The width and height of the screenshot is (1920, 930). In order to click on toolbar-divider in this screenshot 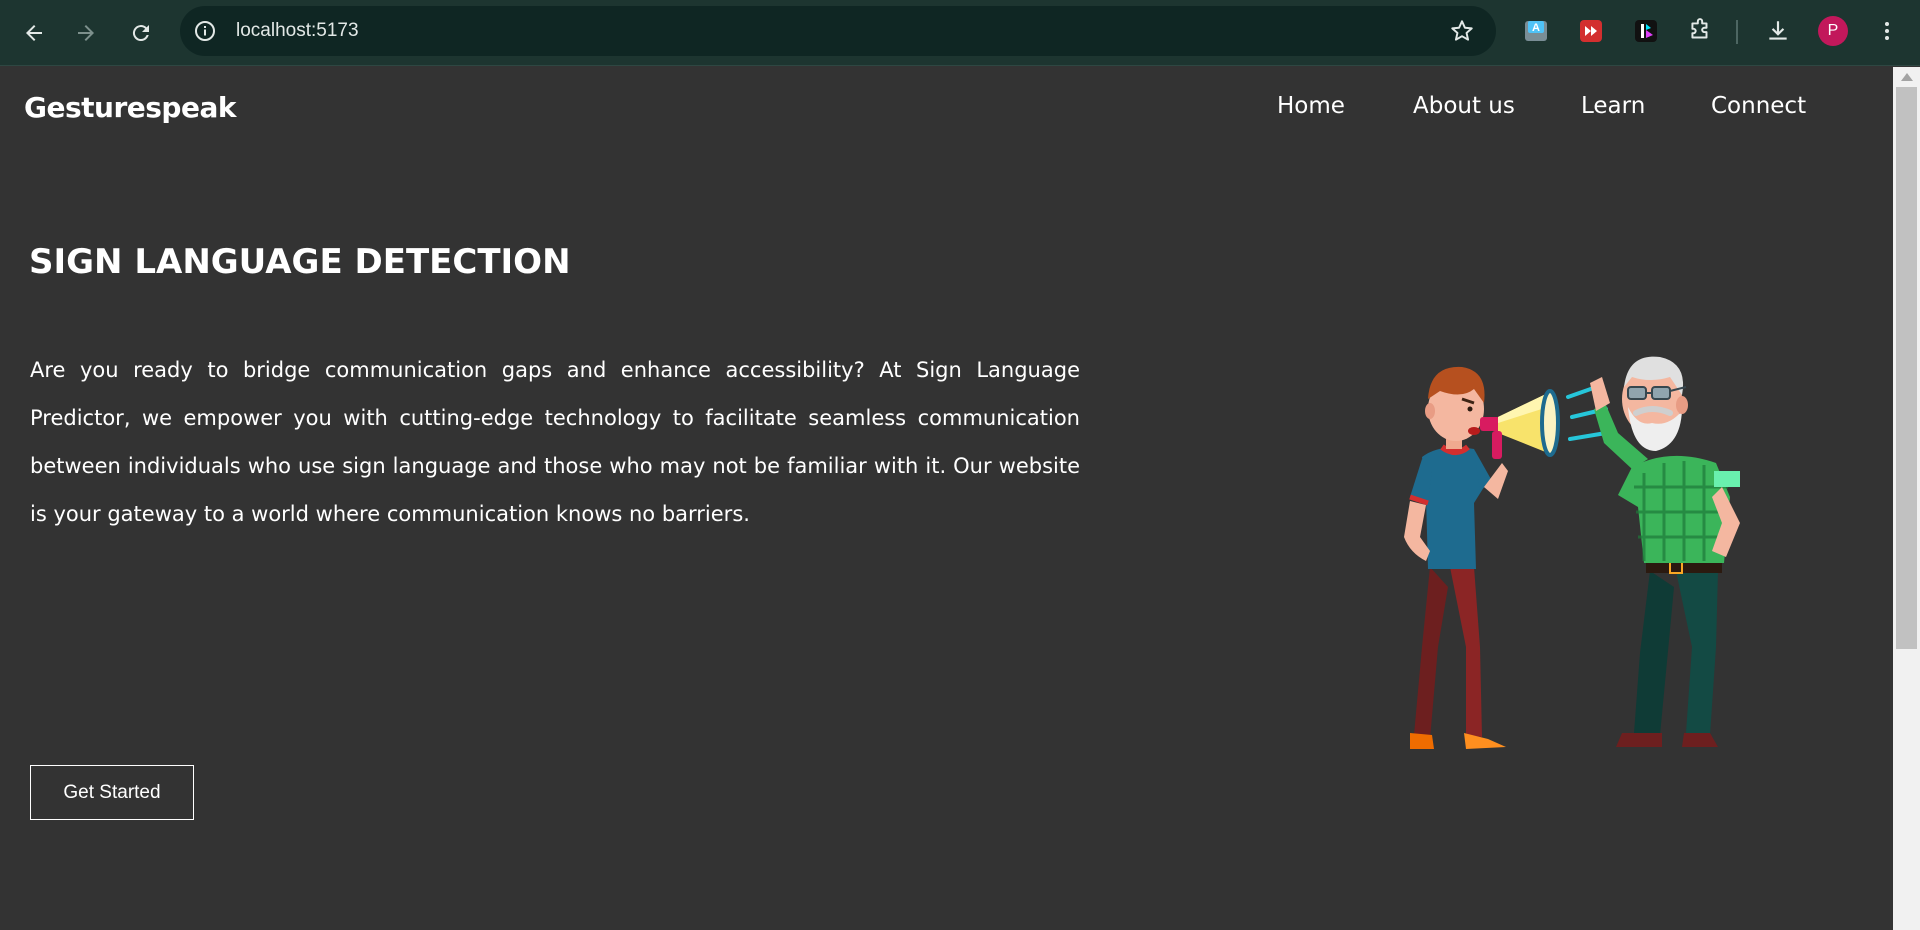, I will do `click(1737, 32)`.